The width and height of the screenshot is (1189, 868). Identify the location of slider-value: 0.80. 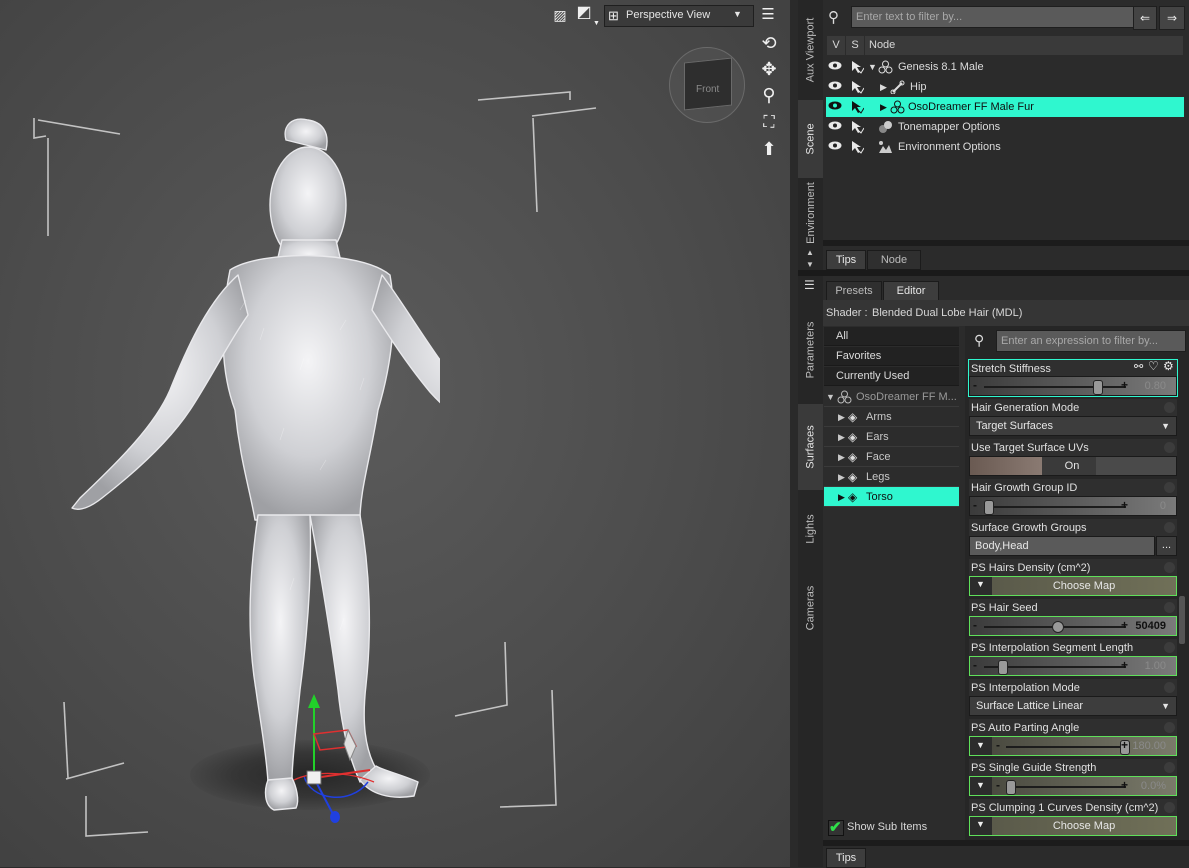
(1155, 386).